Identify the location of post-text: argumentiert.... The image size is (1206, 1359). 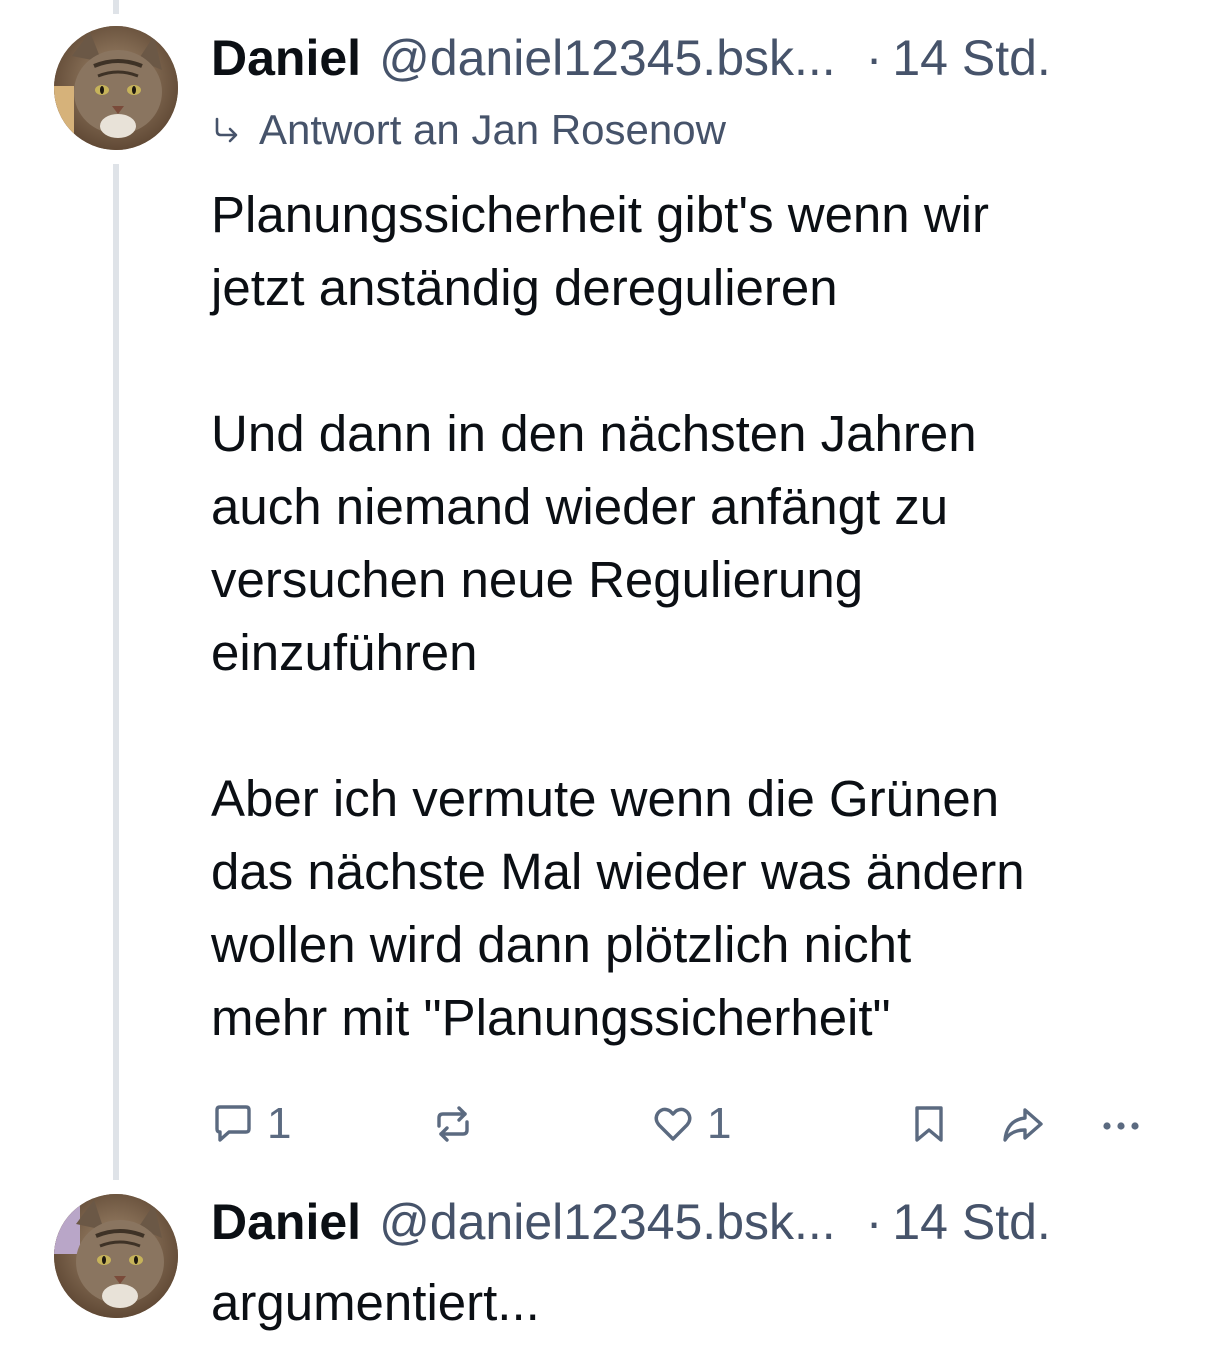
(375, 1302).